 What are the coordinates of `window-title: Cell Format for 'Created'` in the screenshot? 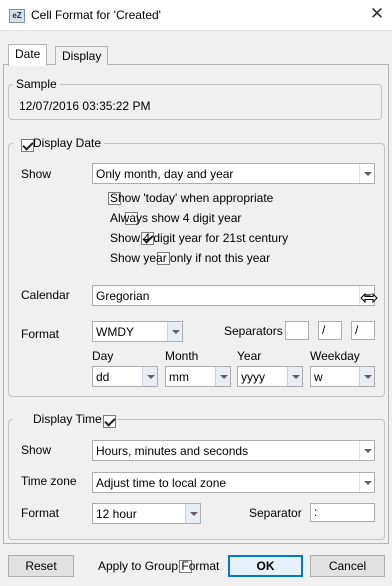 It's located at (96, 15).